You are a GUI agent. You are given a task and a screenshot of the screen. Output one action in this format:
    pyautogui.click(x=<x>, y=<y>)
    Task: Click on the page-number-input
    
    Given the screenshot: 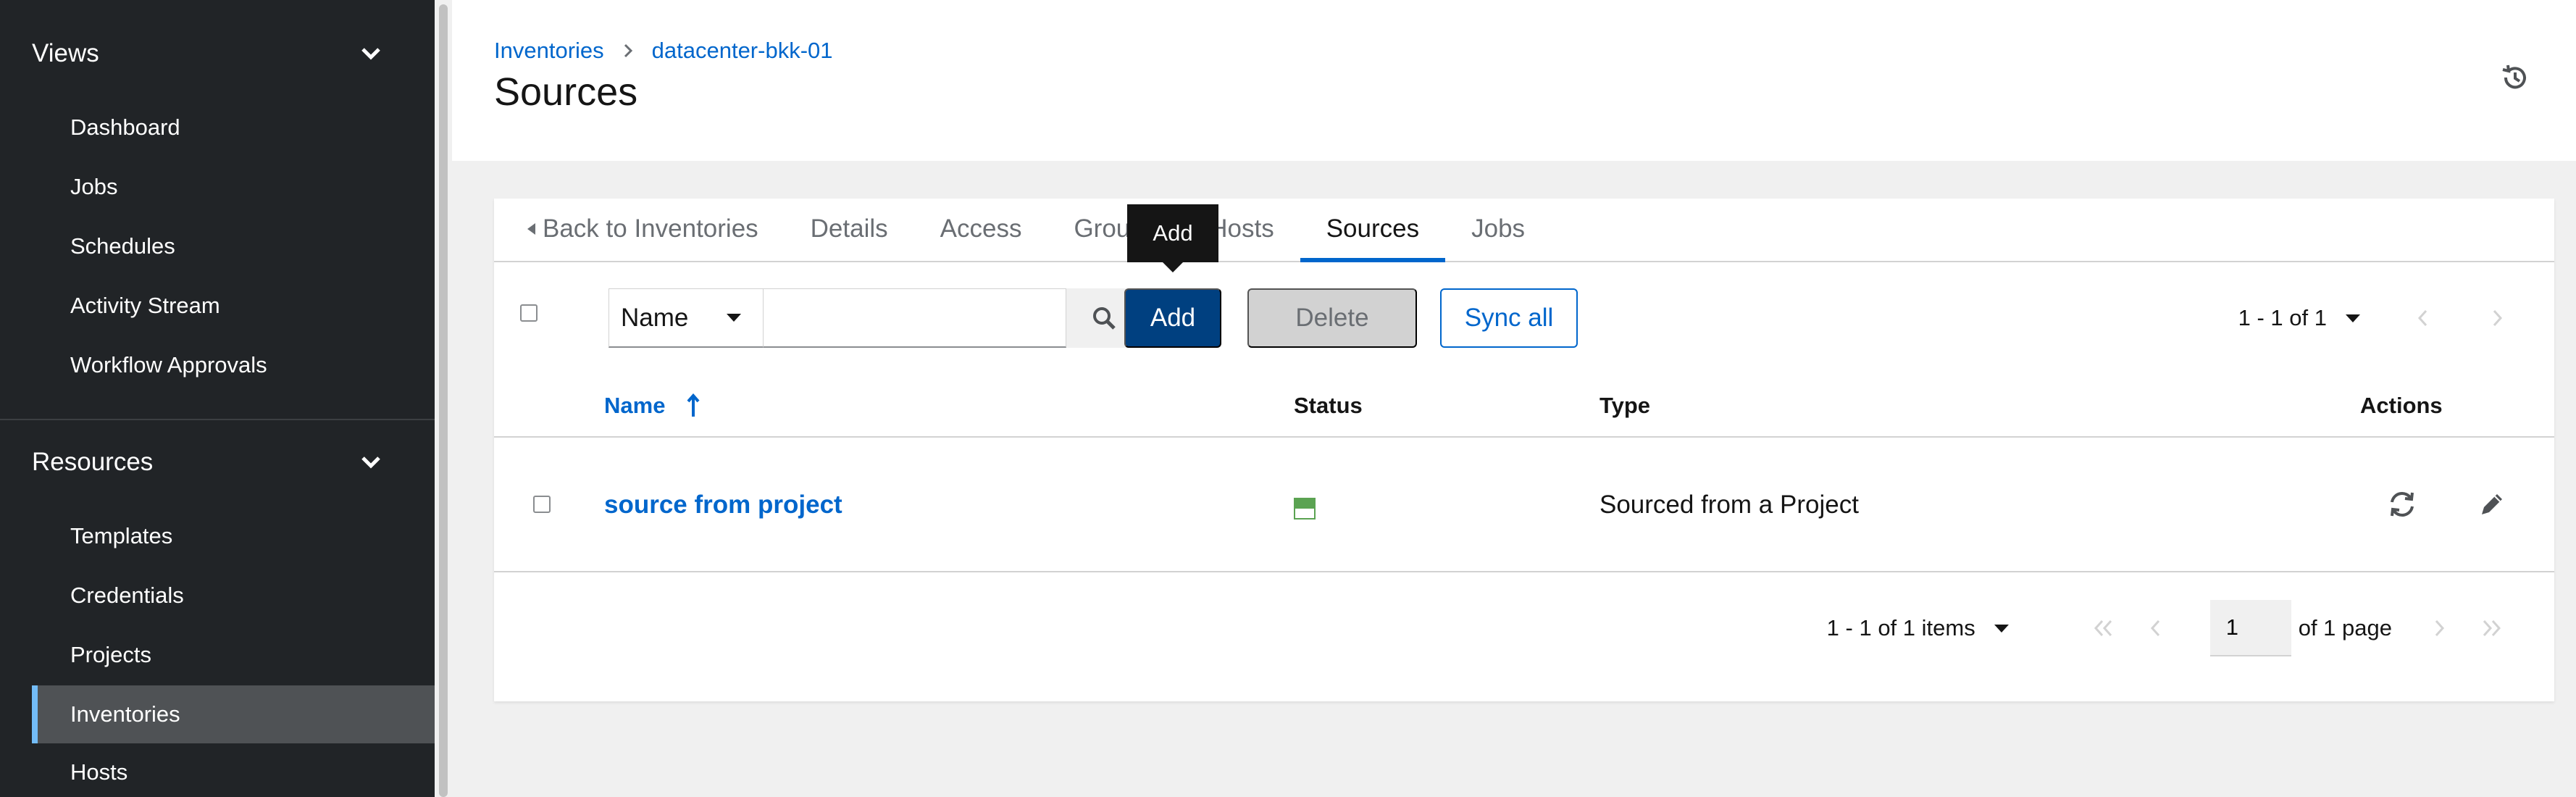 What is the action you would take?
    pyautogui.click(x=2250, y=628)
    